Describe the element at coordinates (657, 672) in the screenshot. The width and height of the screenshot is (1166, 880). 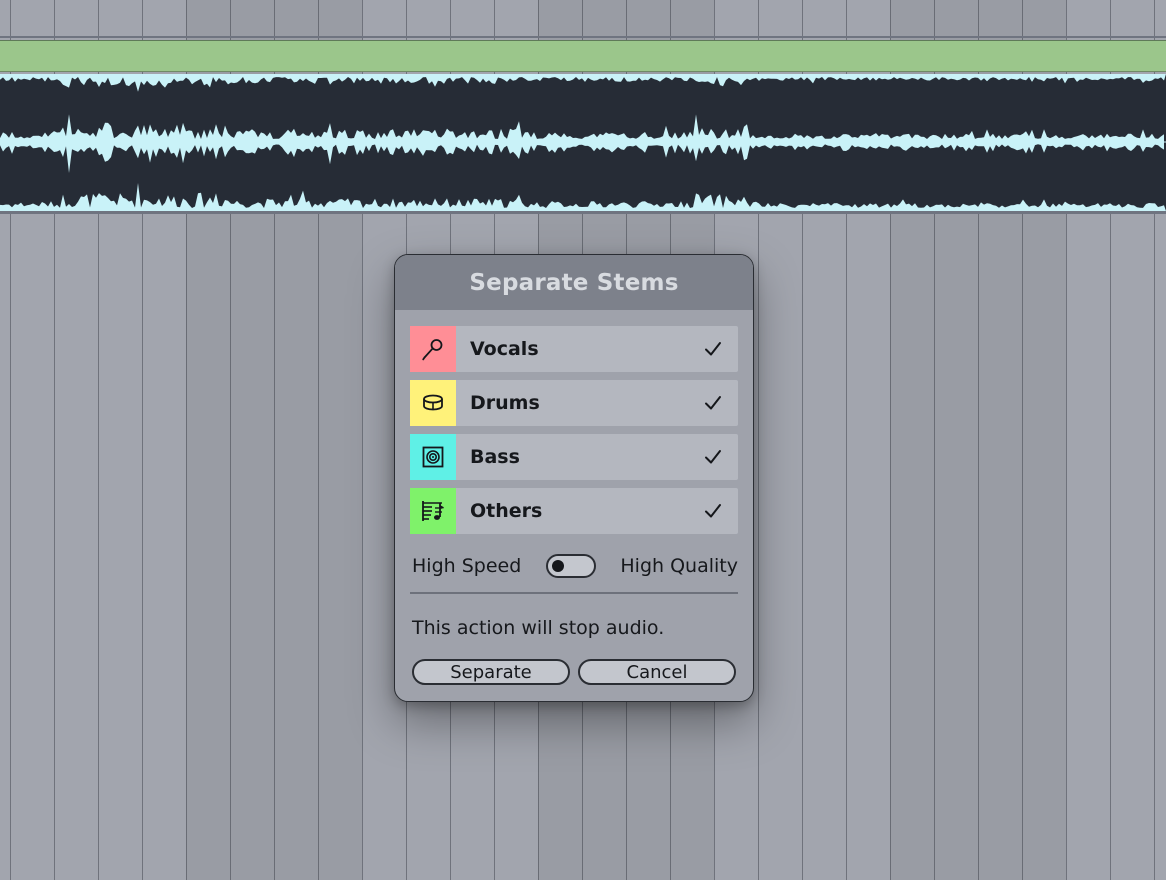
I see `cancel-button: Cancel` at that location.